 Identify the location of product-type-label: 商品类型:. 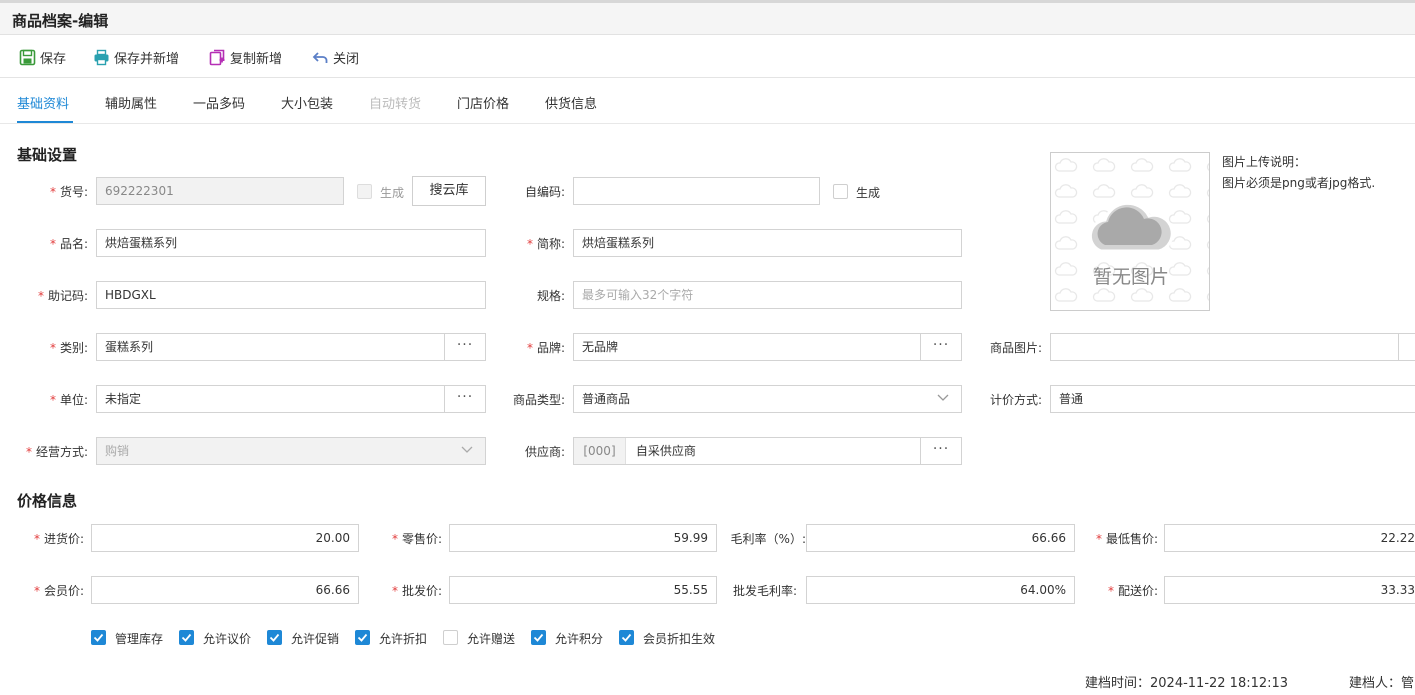
(538, 400).